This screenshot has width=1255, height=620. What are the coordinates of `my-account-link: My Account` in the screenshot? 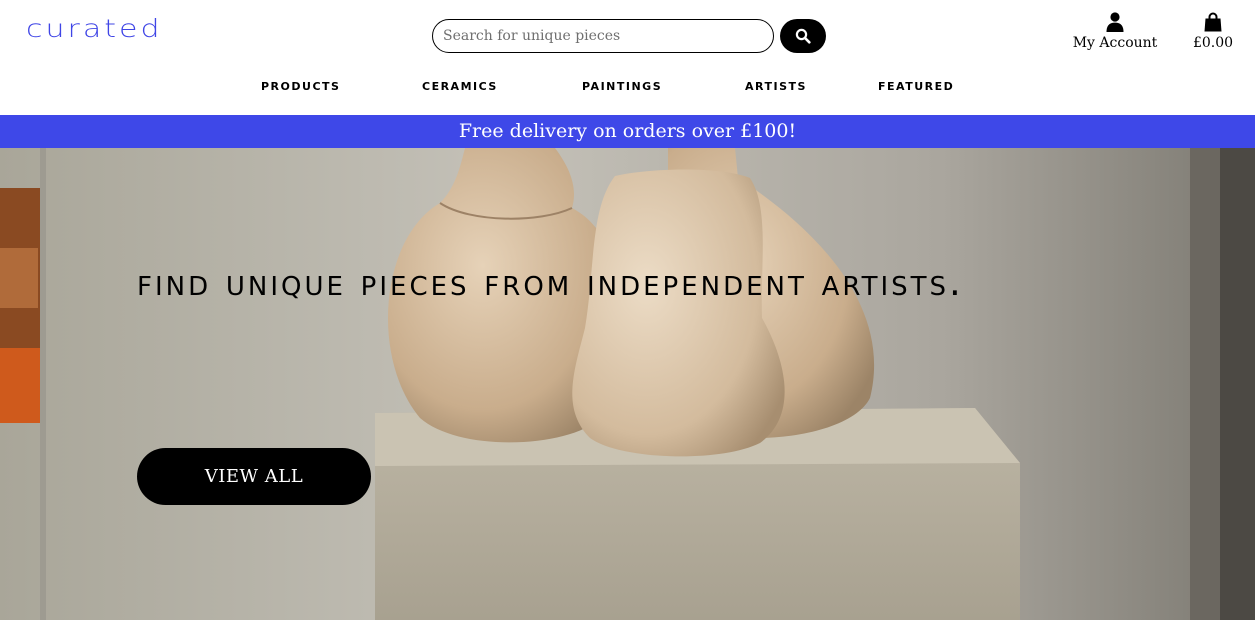 It's located at (1115, 31).